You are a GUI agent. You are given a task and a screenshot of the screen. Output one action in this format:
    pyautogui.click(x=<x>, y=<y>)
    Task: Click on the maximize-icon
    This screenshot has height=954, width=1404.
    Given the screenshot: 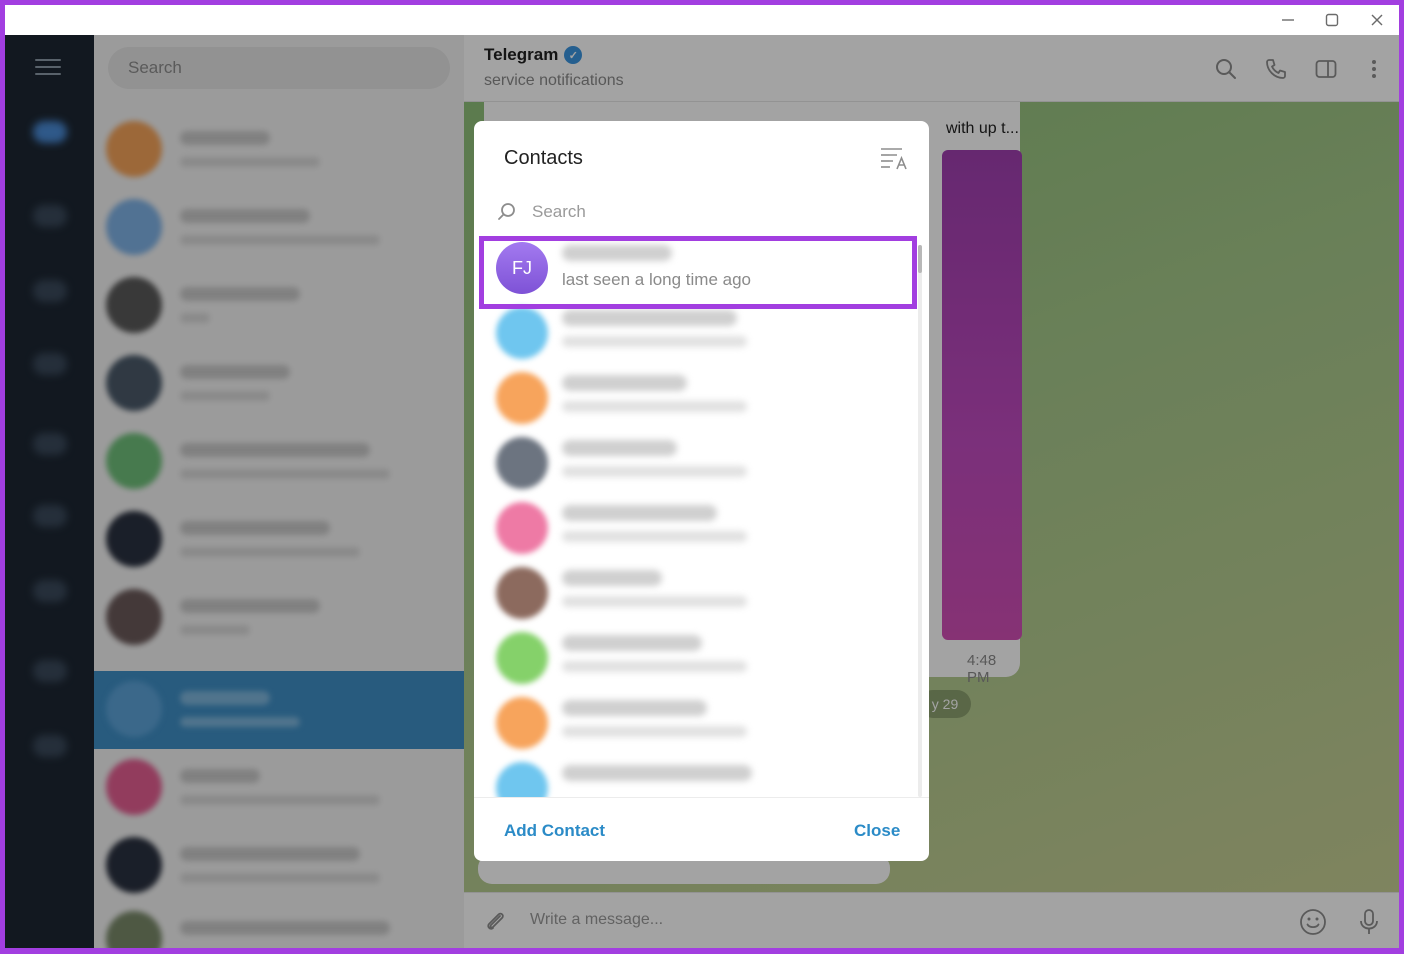 What is the action you would take?
    pyautogui.click(x=1332, y=20)
    